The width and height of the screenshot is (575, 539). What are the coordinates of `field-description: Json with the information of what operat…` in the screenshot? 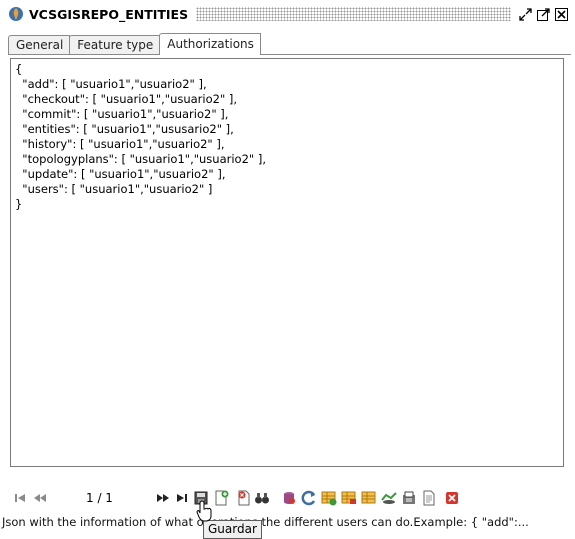 It's located at (265, 522).